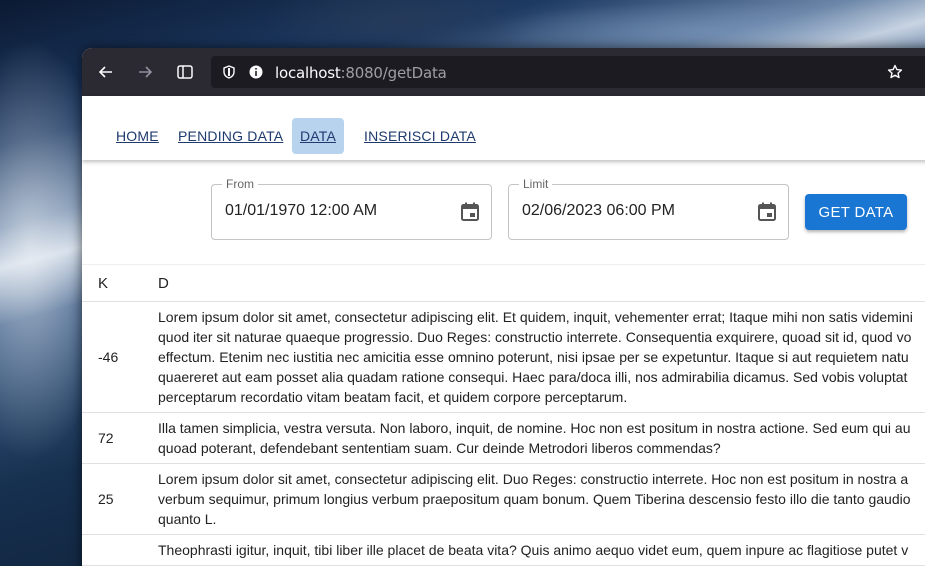 This screenshot has height=566, width=925. What do you see at coordinates (112, 438) in the screenshot?
I see `cell-k: 72` at bounding box center [112, 438].